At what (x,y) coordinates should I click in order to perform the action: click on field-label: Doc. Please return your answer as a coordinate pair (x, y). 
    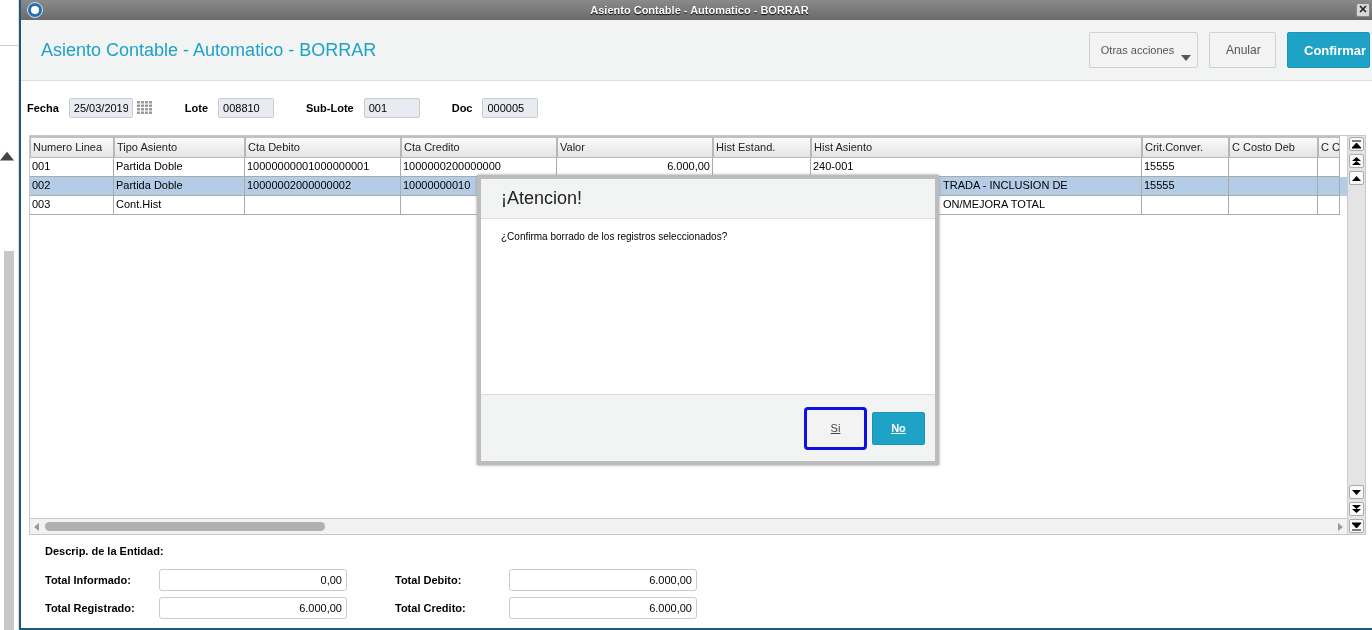
    Looking at the image, I should click on (462, 108).